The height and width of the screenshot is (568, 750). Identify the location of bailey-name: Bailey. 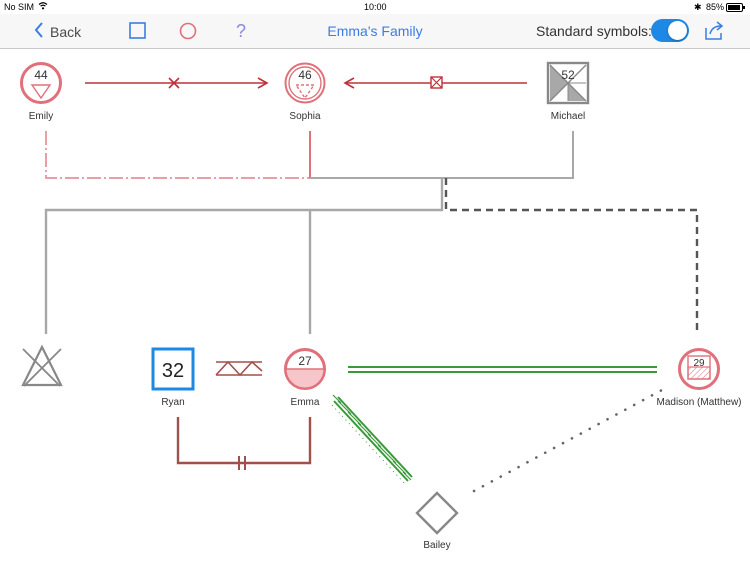
(437, 545).